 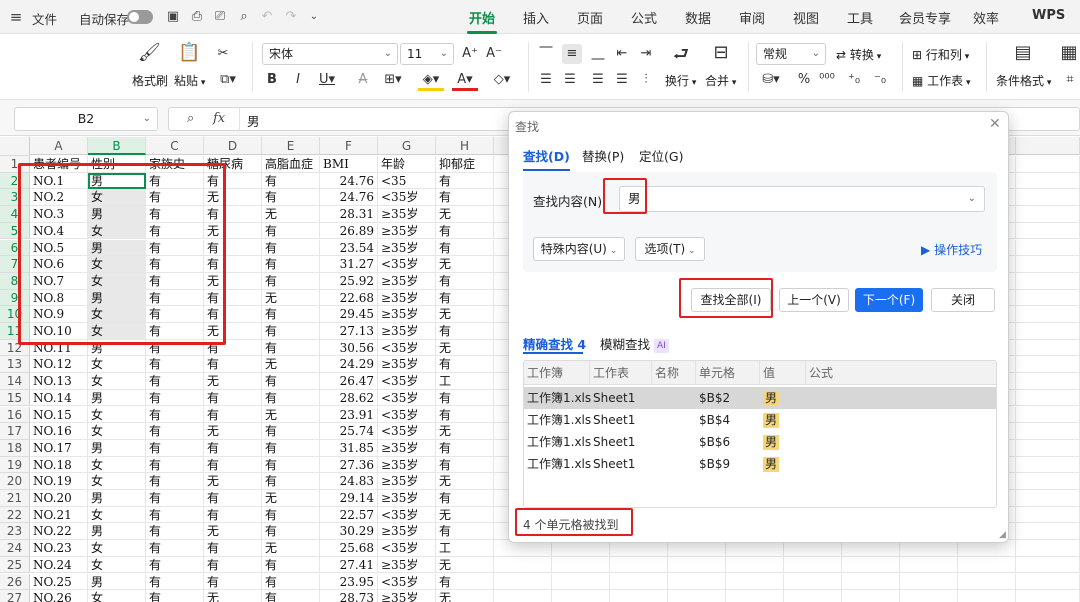 What do you see at coordinates (15, 532) in the screenshot?
I see `row-header: 23` at bounding box center [15, 532].